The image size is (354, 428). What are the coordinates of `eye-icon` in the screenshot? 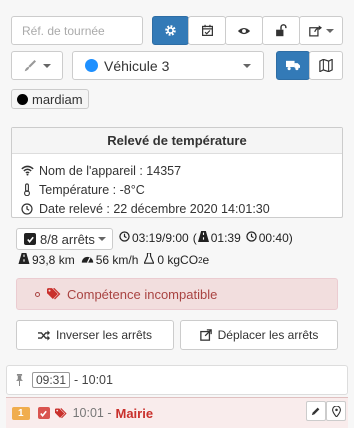 It's located at (244, 30).